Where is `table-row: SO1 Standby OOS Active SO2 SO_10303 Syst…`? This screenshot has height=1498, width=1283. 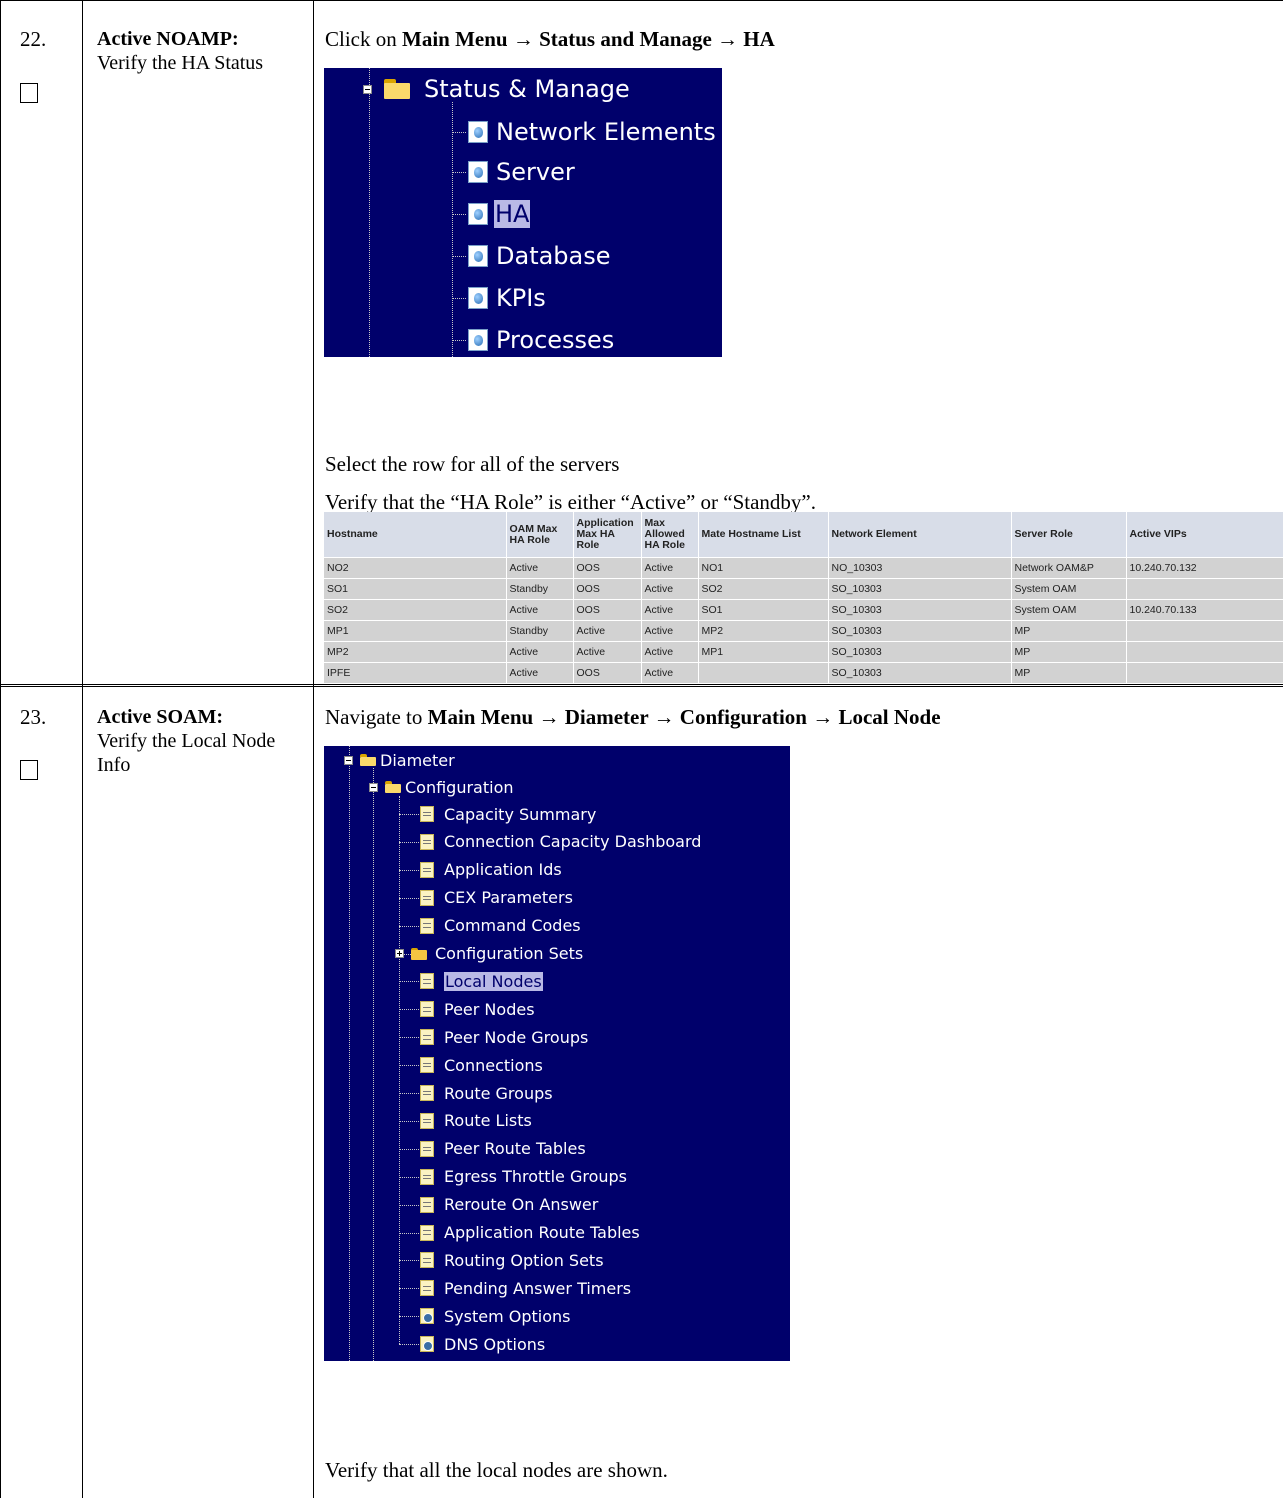
table-row: SO1 Standby OOS Active SO2 SO_10303 Syst… is located at coordinates (803, 589).